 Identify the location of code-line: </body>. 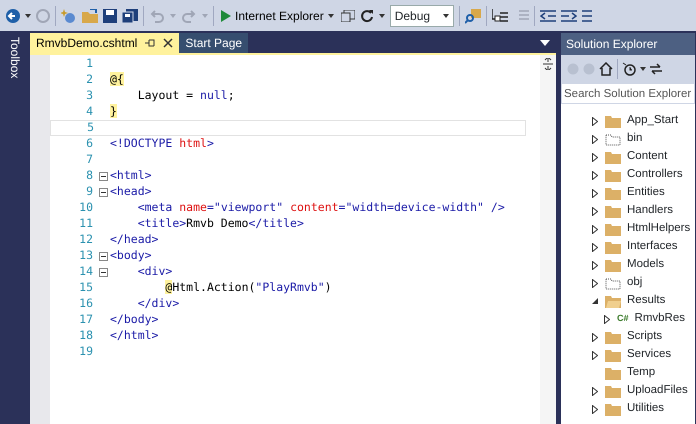
(133, 319).